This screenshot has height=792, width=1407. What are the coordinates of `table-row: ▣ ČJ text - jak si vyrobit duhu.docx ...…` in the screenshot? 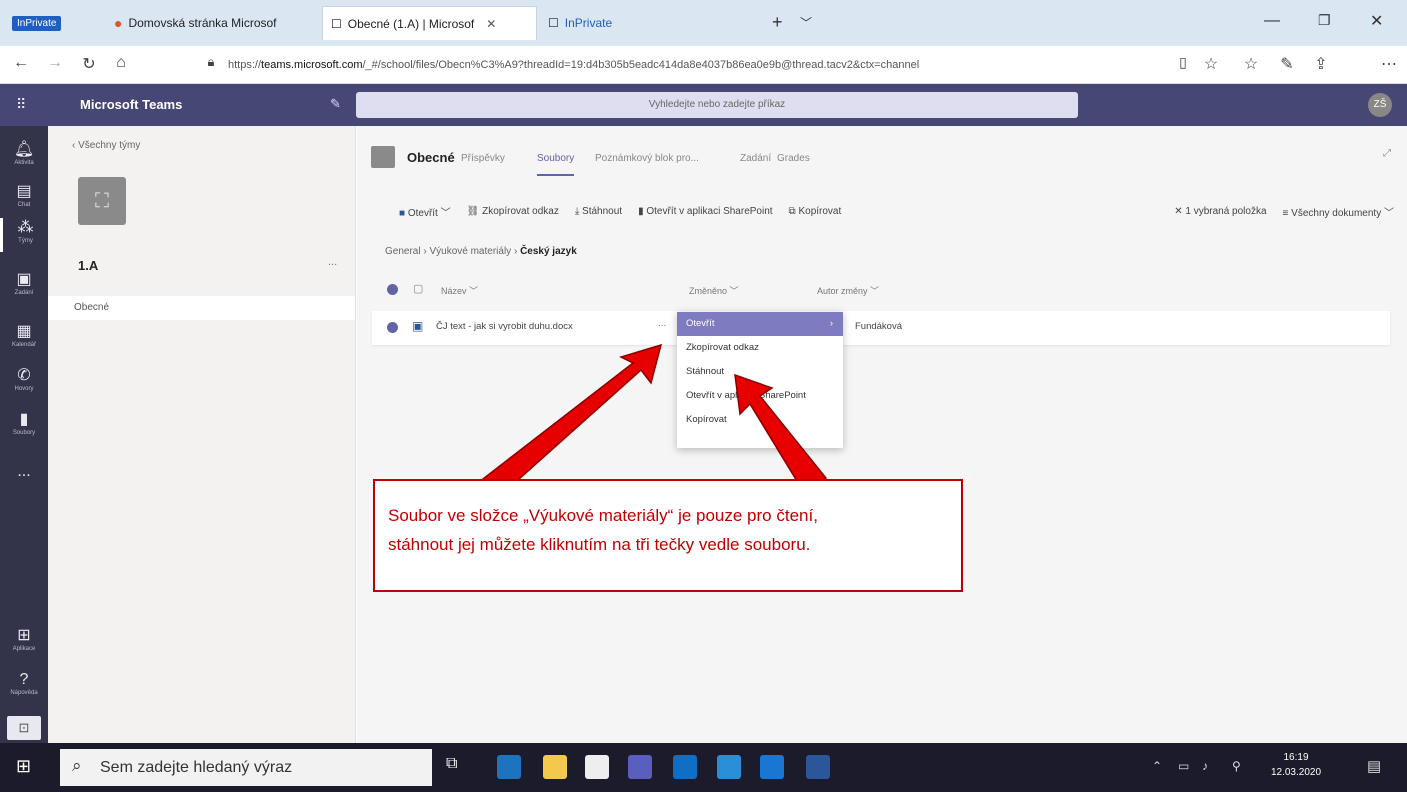 It's located at (881, 328).